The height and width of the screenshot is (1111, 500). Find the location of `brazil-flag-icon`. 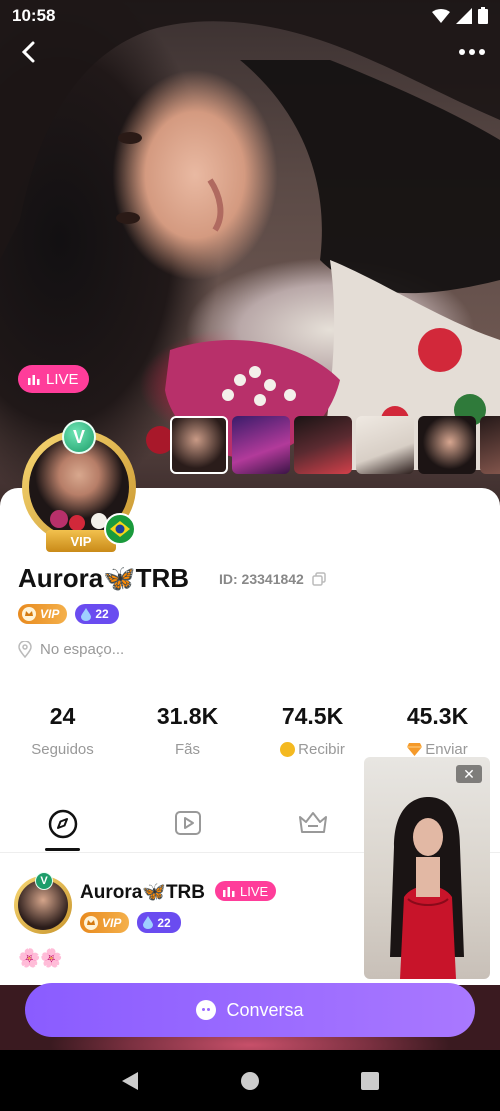

brazil-flag-icon is located at coordinates (120, 529).